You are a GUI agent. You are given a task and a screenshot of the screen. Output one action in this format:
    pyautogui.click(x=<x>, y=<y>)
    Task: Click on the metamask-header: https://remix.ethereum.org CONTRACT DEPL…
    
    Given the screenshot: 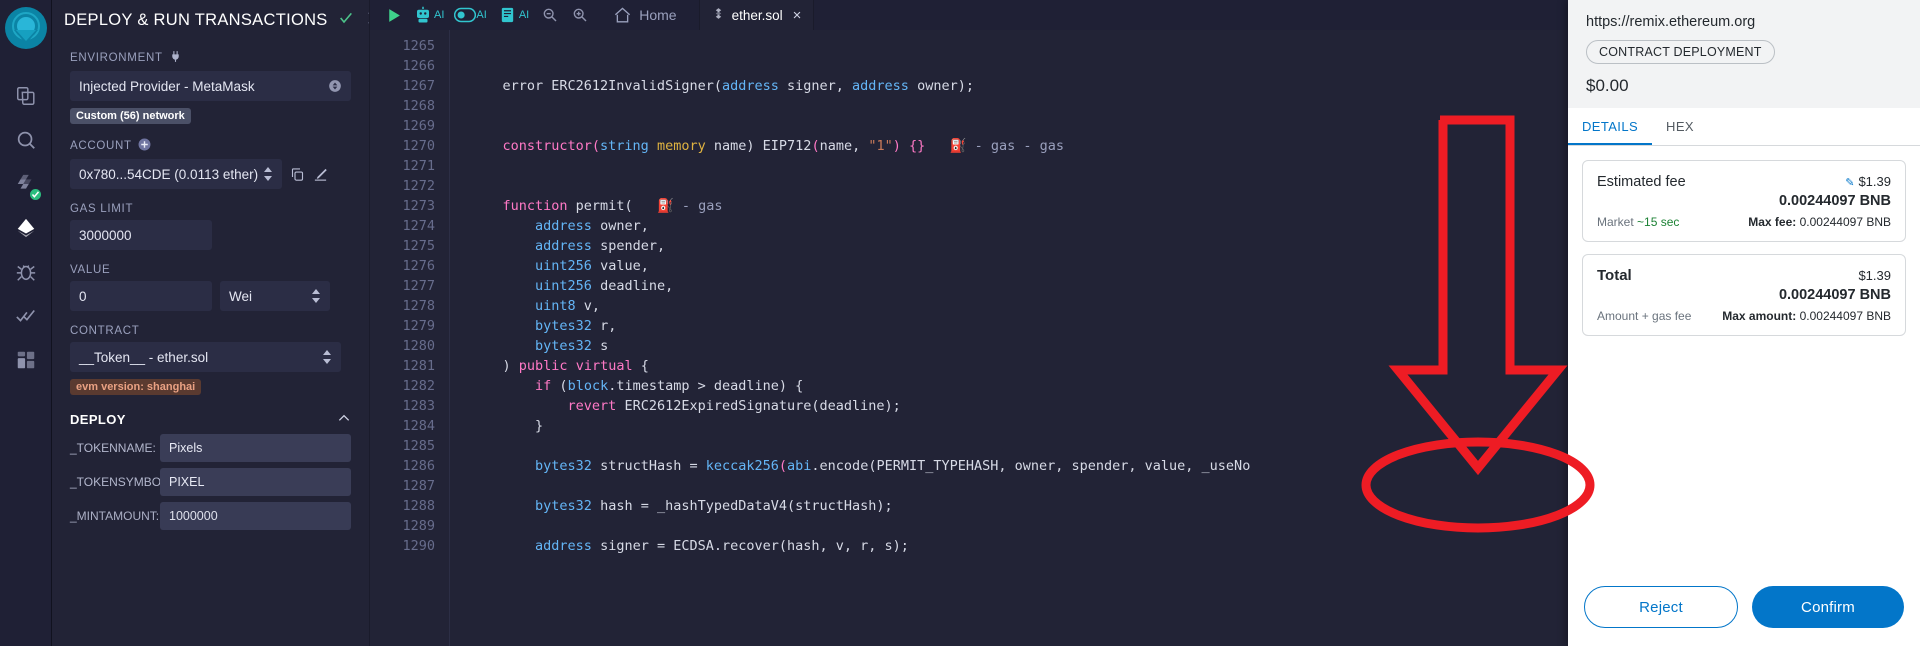 What is the action you would take?
    pyautogui.click(x=1744, y=54)
    